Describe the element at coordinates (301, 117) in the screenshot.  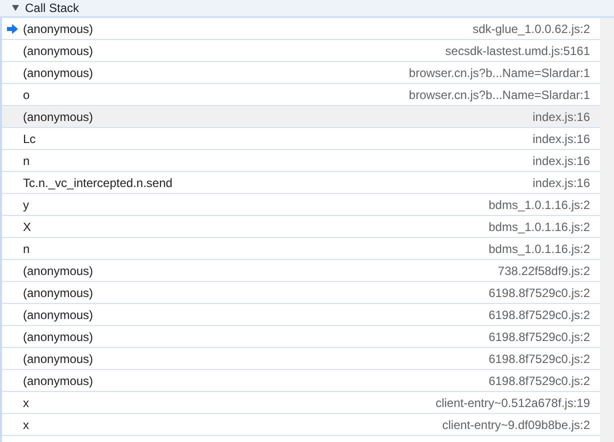
I see `stack-frame: (anonymous) index.js:16` at that location.